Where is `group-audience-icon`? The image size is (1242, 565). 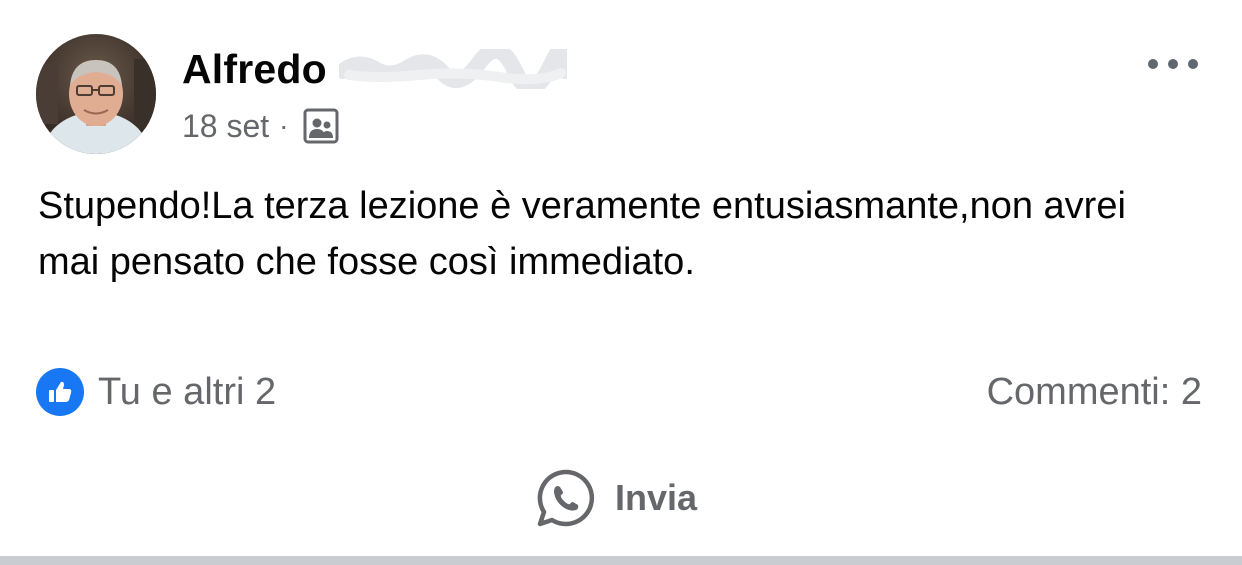
group-audience-icon is located at coordinates (321, 126).